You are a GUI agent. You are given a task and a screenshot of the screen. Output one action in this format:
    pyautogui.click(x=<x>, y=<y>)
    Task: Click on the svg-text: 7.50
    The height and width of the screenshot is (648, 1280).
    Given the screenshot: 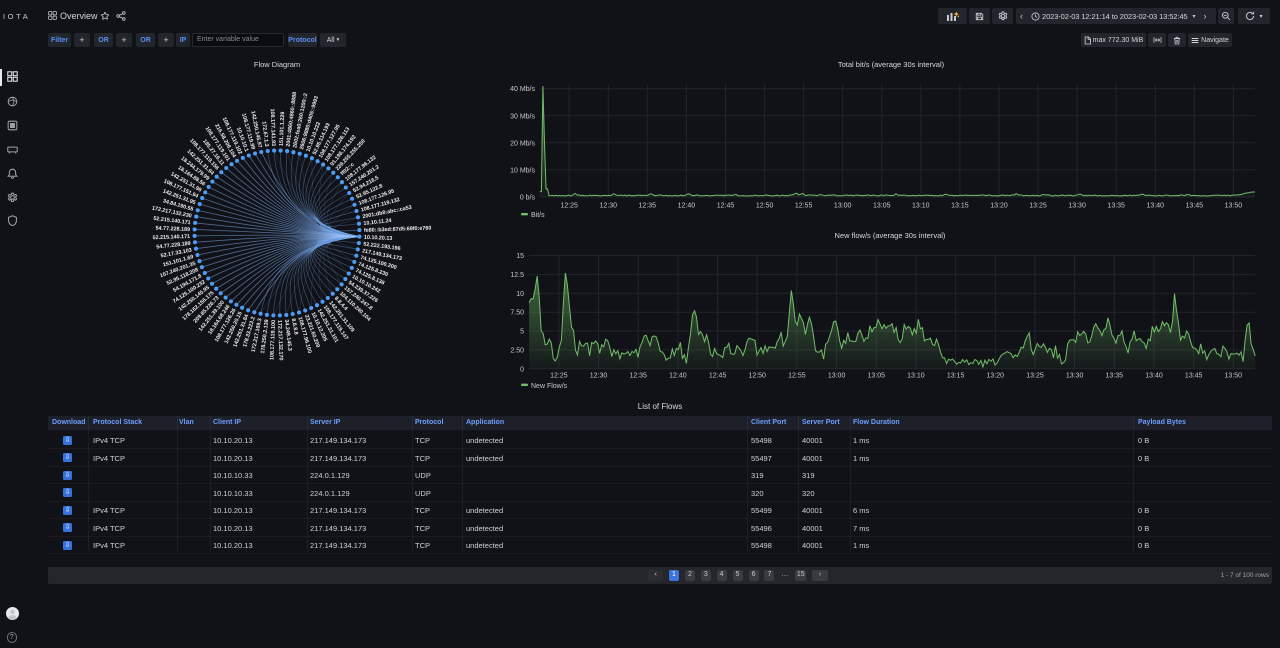 What is the action you would take?
    pyautogui.click(x=517, y=313)
    